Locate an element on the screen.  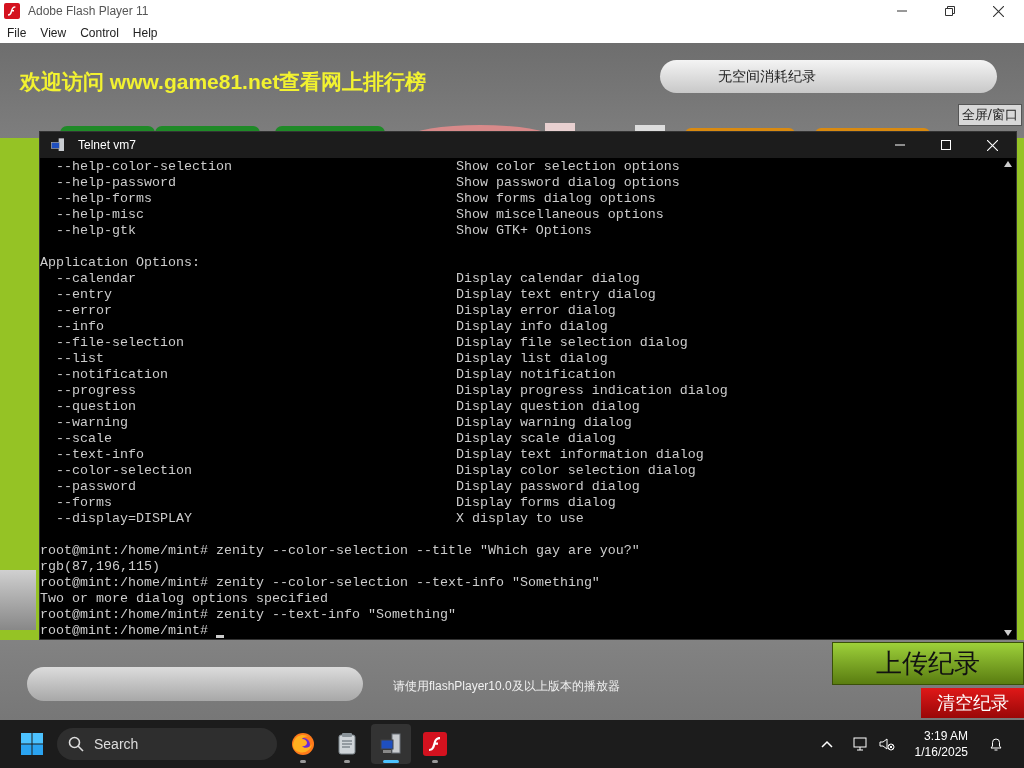
window-title: Adobe Flash Player 11 is located at coordinates (88, 11).